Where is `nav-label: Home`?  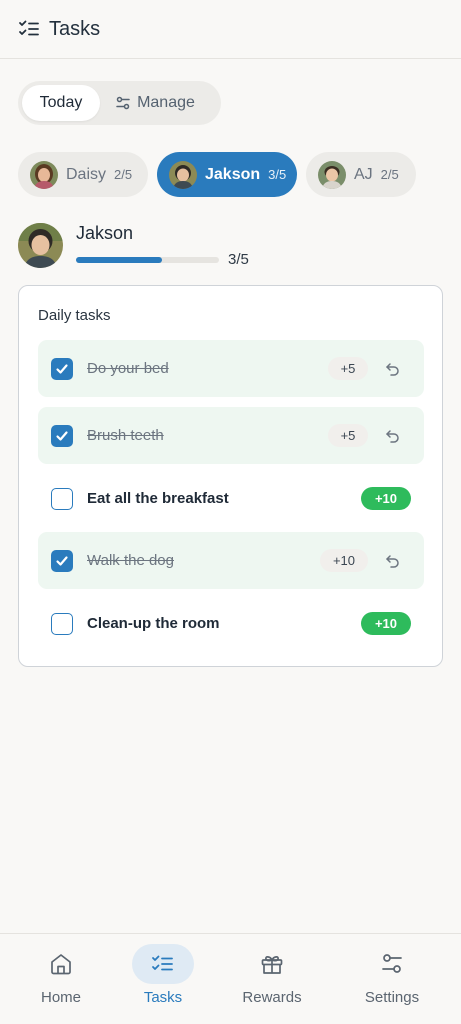 nav-label: Home is located at coordinates (60, 997).